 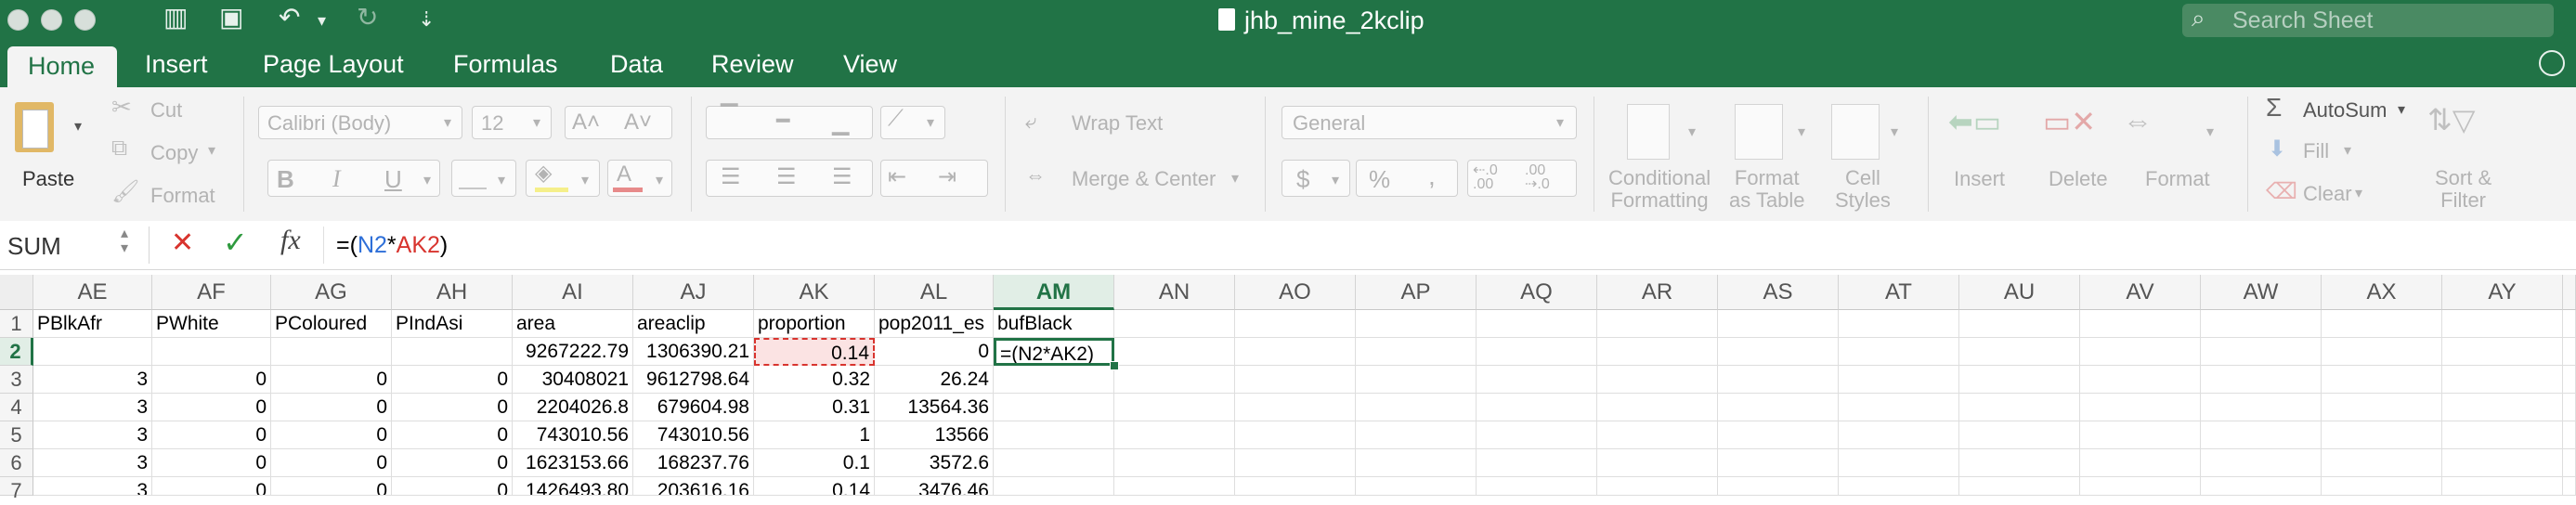 I want to click on underline-dropdown-icon: ▾, so click(x=427, y=180).